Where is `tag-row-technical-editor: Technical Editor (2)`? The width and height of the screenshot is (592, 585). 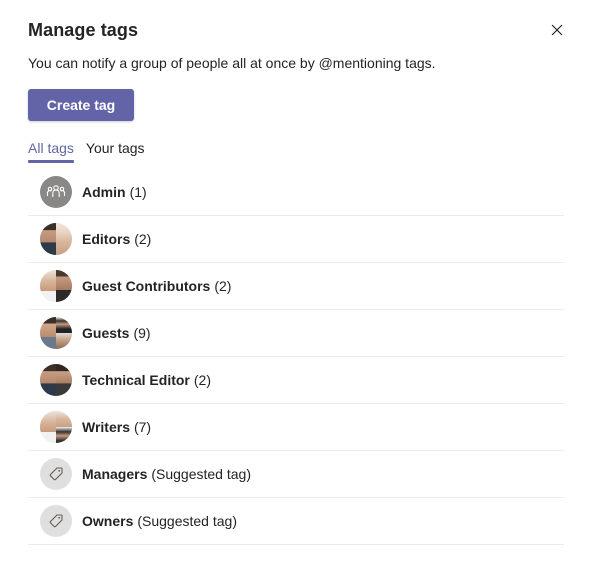
tag-row-technical-editor: Technical Editor (2) is located at coordinates (296, 380).